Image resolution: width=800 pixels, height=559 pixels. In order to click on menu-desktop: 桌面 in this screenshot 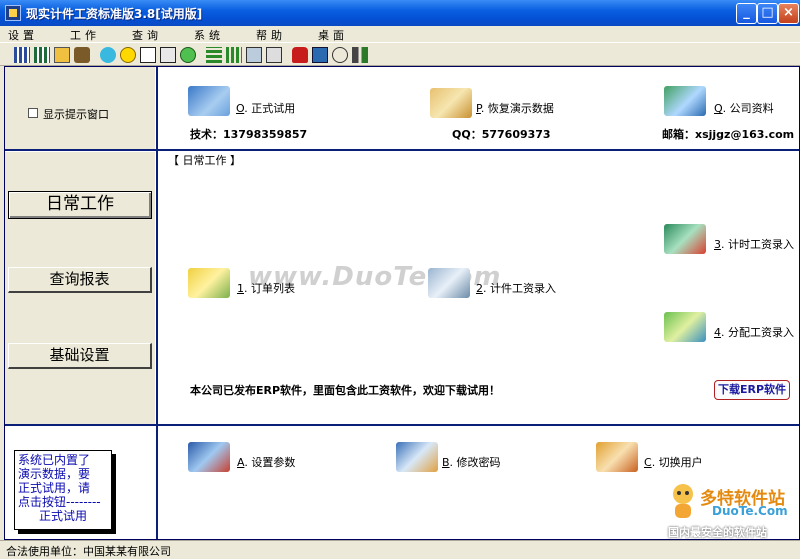, I will do `click(333, 35)`.